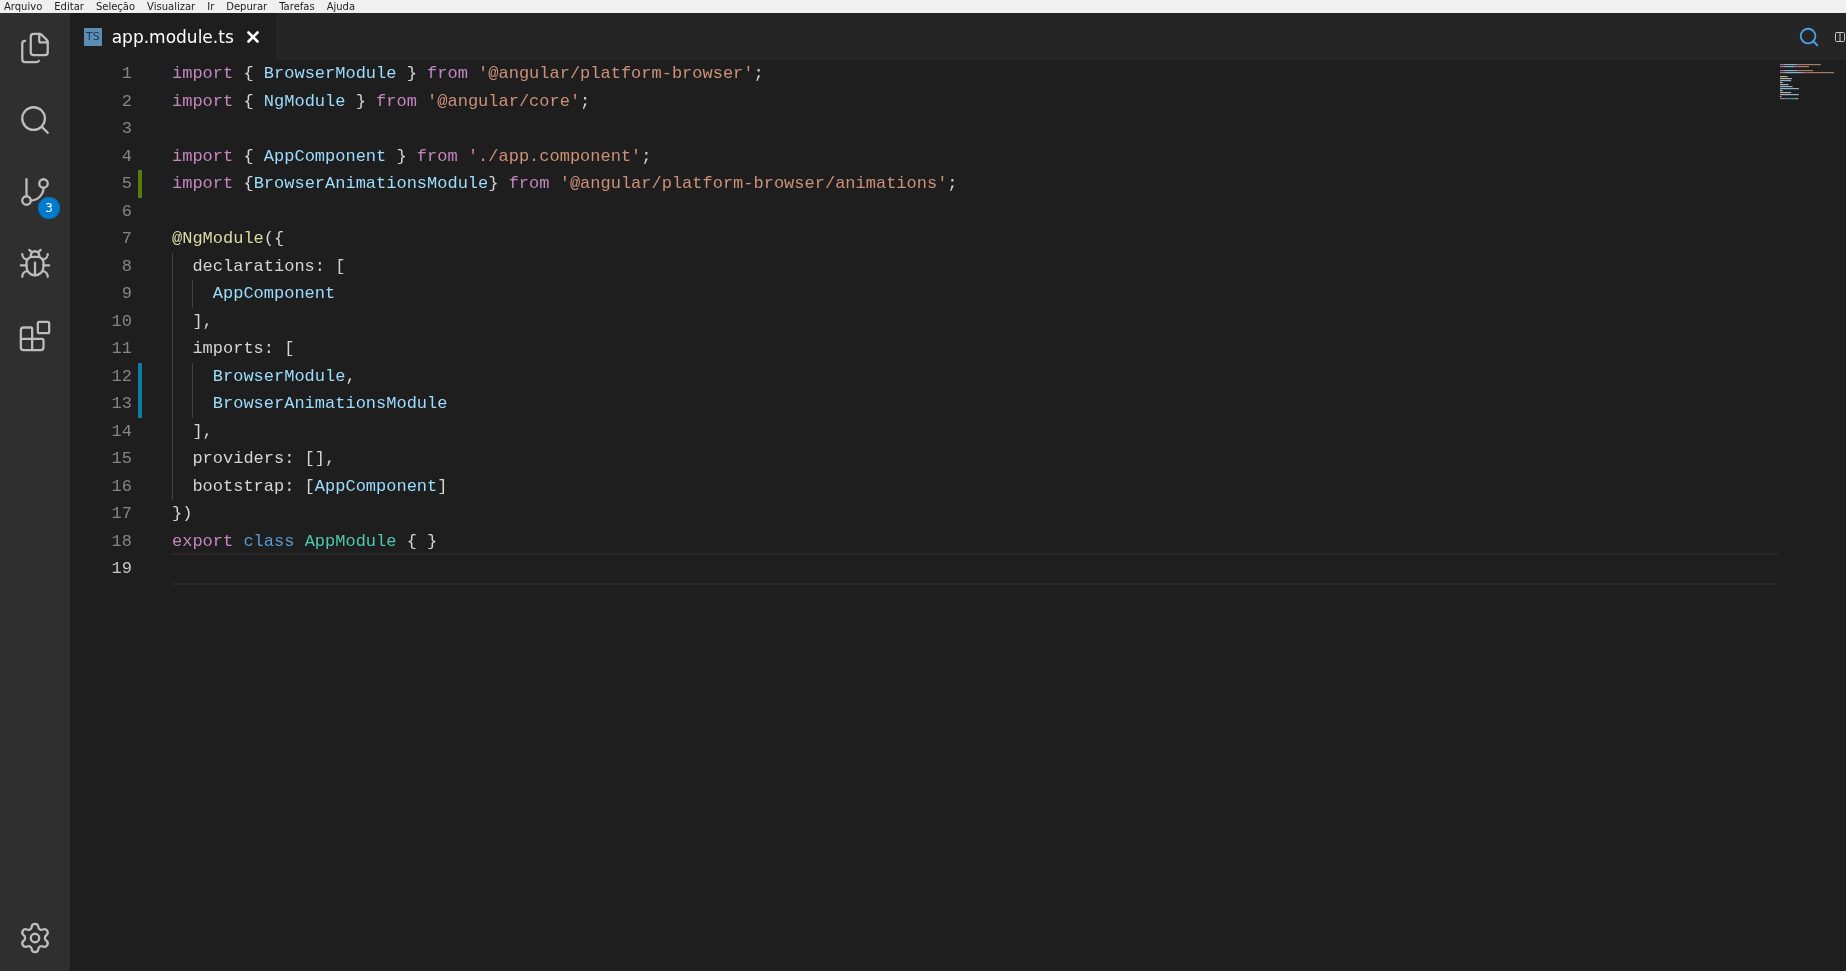  I want to click on line-number: 14, so click(121, 431).